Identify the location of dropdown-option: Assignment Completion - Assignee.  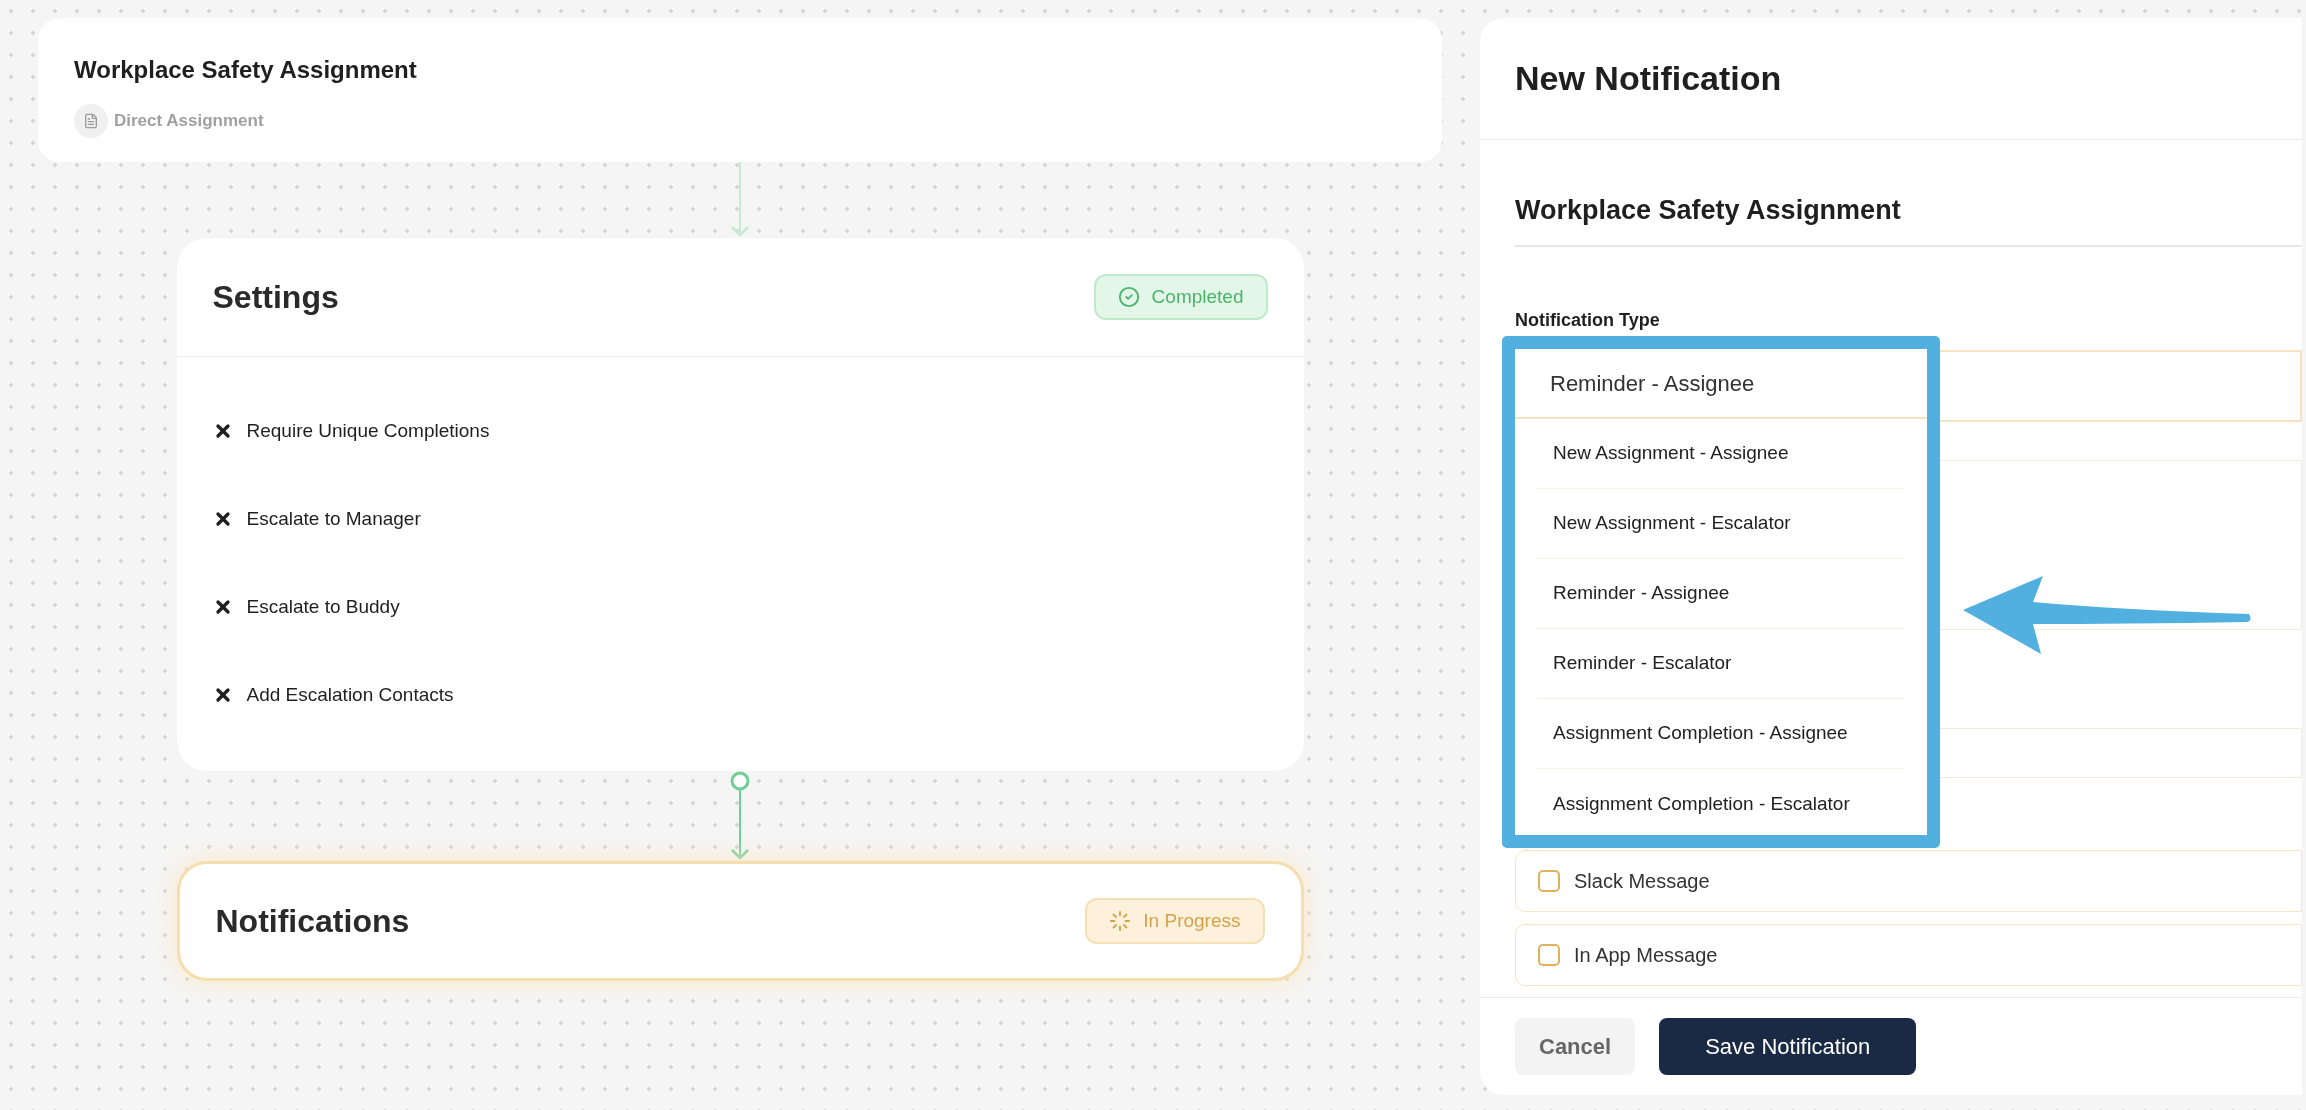
(1721, 734).